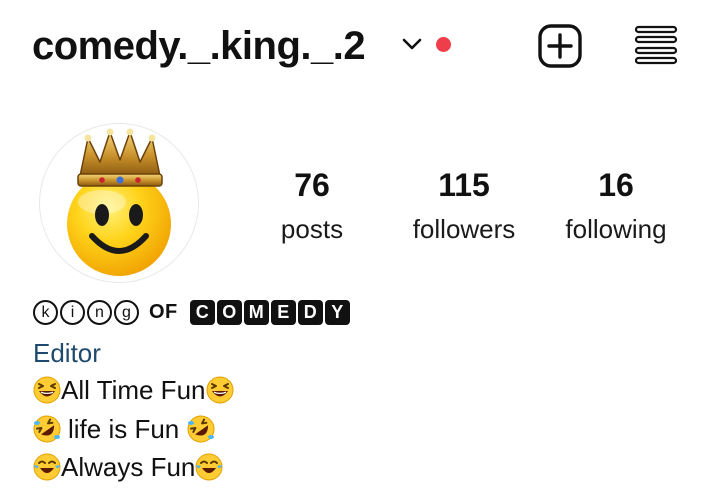  What do you see at coordinates (127, 429) in the screenshot?
I see `bio-line-text: life is Fun` at bounding box center [127, 429].